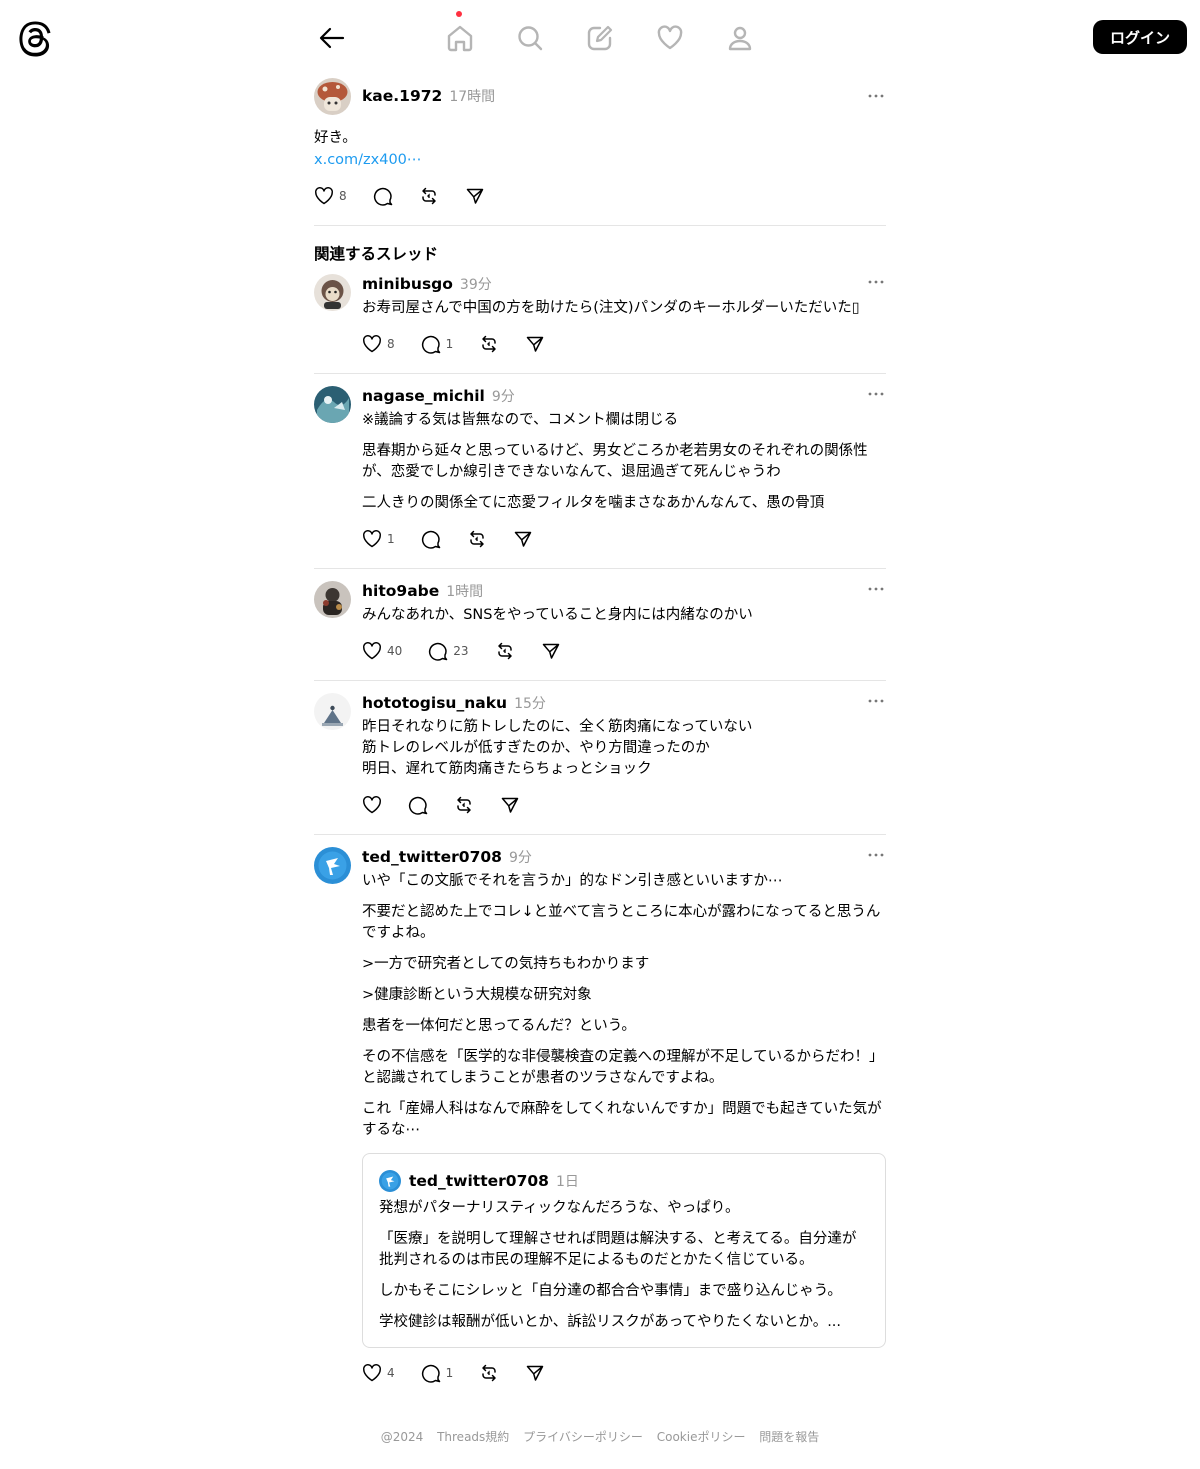 The image size is (1200, 1469). Describe the element at coordinates (520, 420) in the screenshot. I see `thread-text: ※議論する気は皆無なので、コメント欄は閉じる` at that location.